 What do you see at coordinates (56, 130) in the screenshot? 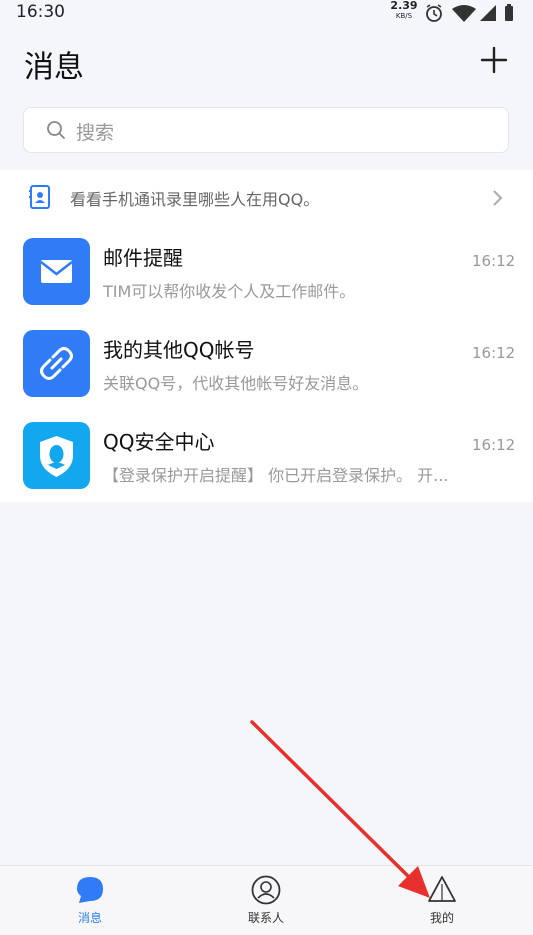
I see `search-icon` at bounding box center [56, 130].